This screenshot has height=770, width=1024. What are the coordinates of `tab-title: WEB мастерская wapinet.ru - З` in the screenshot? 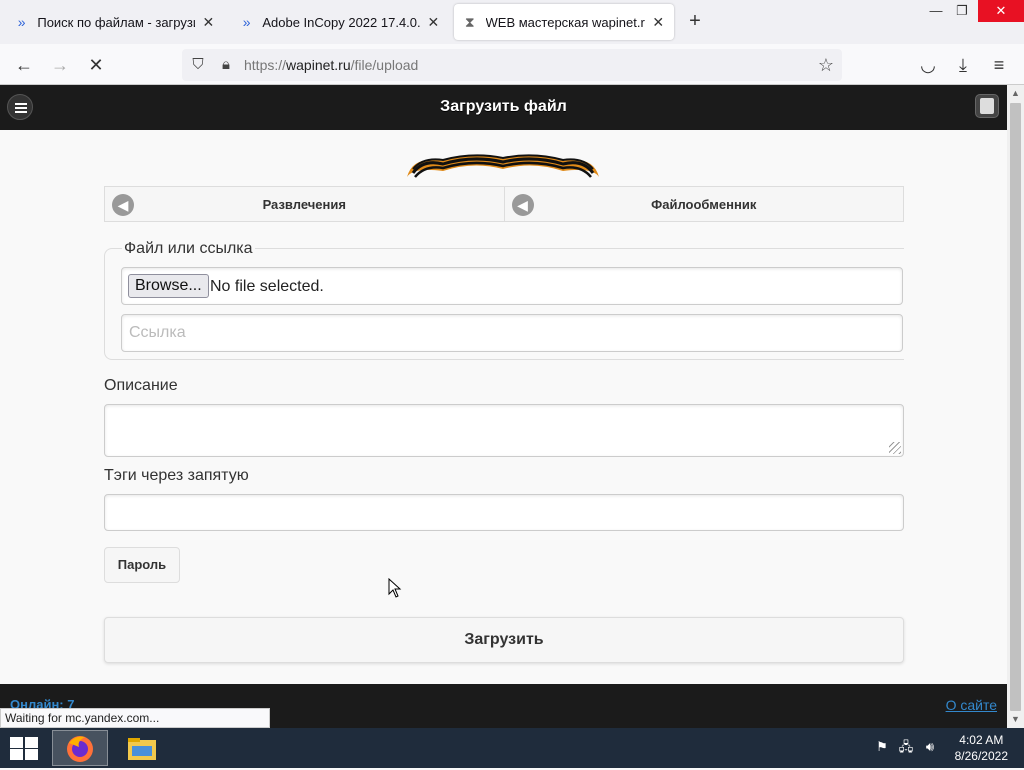 It's located at (565, 22).